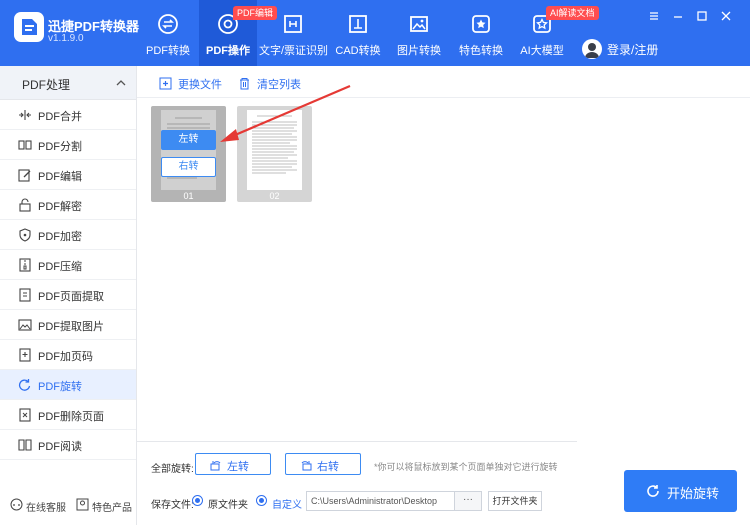  What do you see at coordinates (25, 205) in the screenshot?
I see `unlock-icon` at bounding box center [25, 205].